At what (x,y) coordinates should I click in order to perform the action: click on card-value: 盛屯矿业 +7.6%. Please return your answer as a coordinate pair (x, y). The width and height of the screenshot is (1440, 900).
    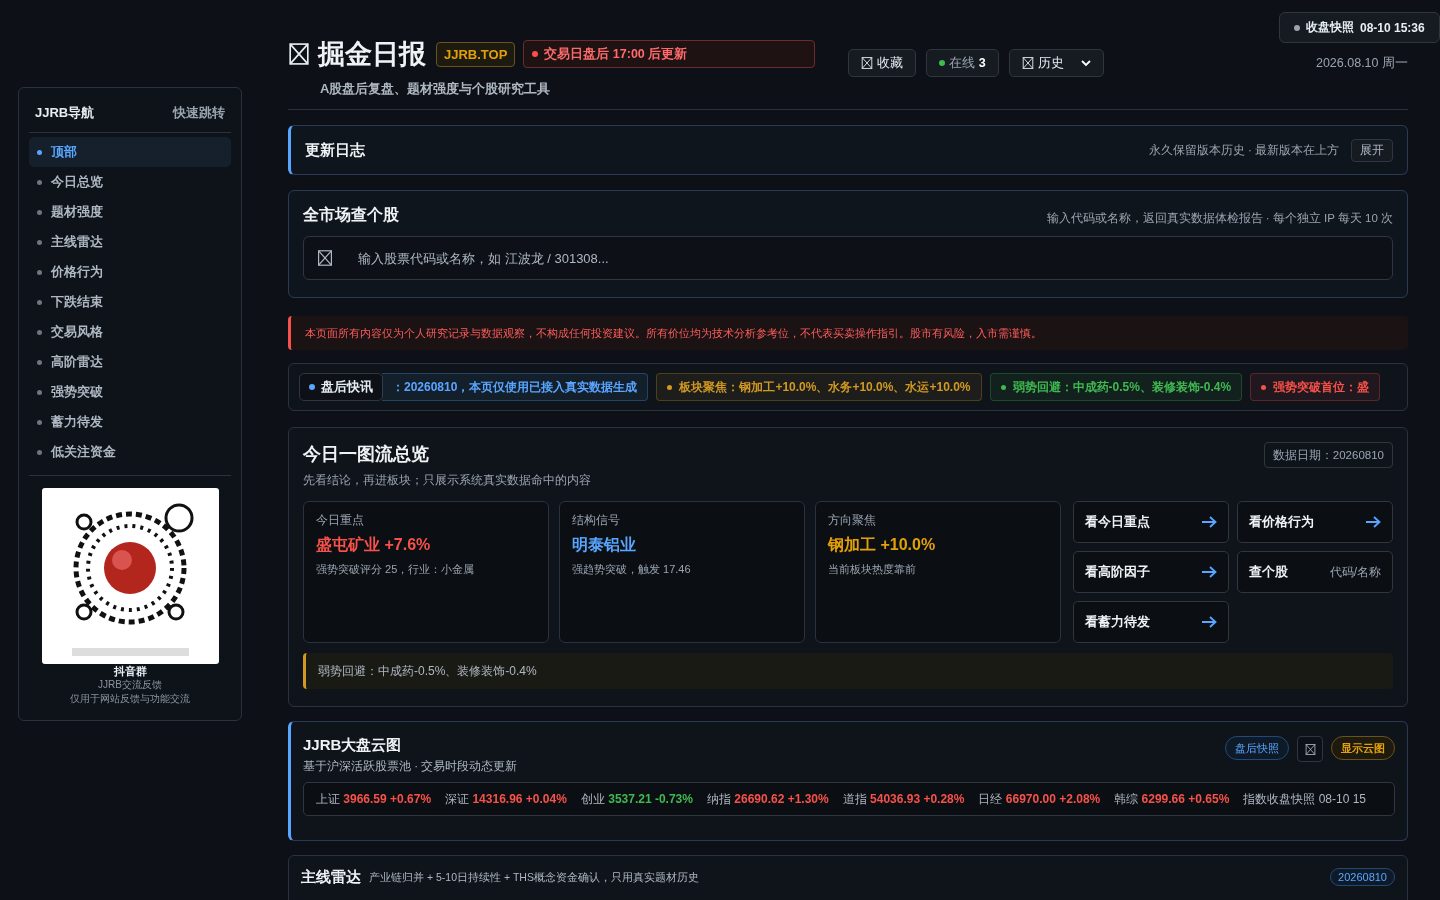
    Looking at the image, I should click on (374, 545).